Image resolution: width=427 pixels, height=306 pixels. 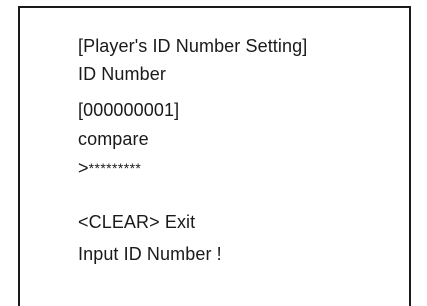 I want to click on id-number-value: [000000001], so click(x=129, y=110).